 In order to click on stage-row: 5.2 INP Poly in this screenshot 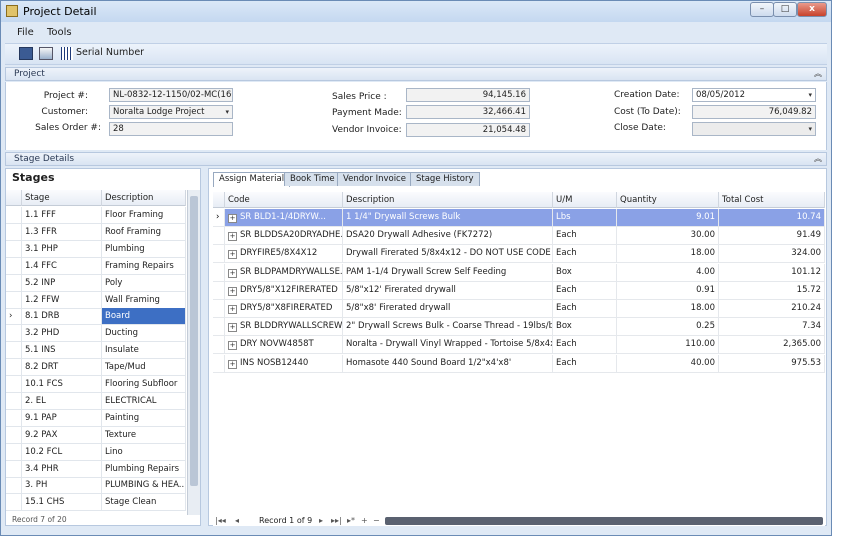, I will do `click(96, 283)`.